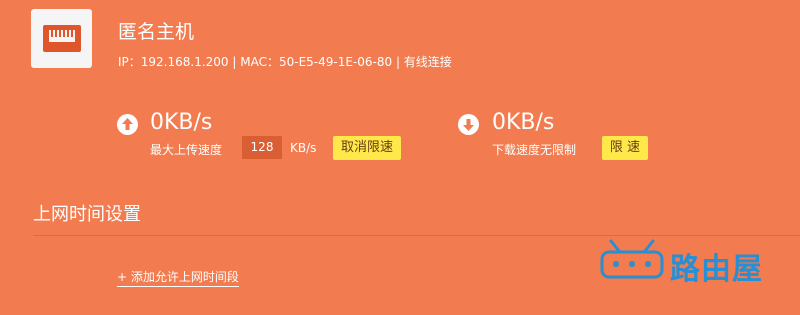 Image resolution: width=800 pixels, height=315 pixels. I want to click on schedule-title: 上网时间设置, so click(87, 214).